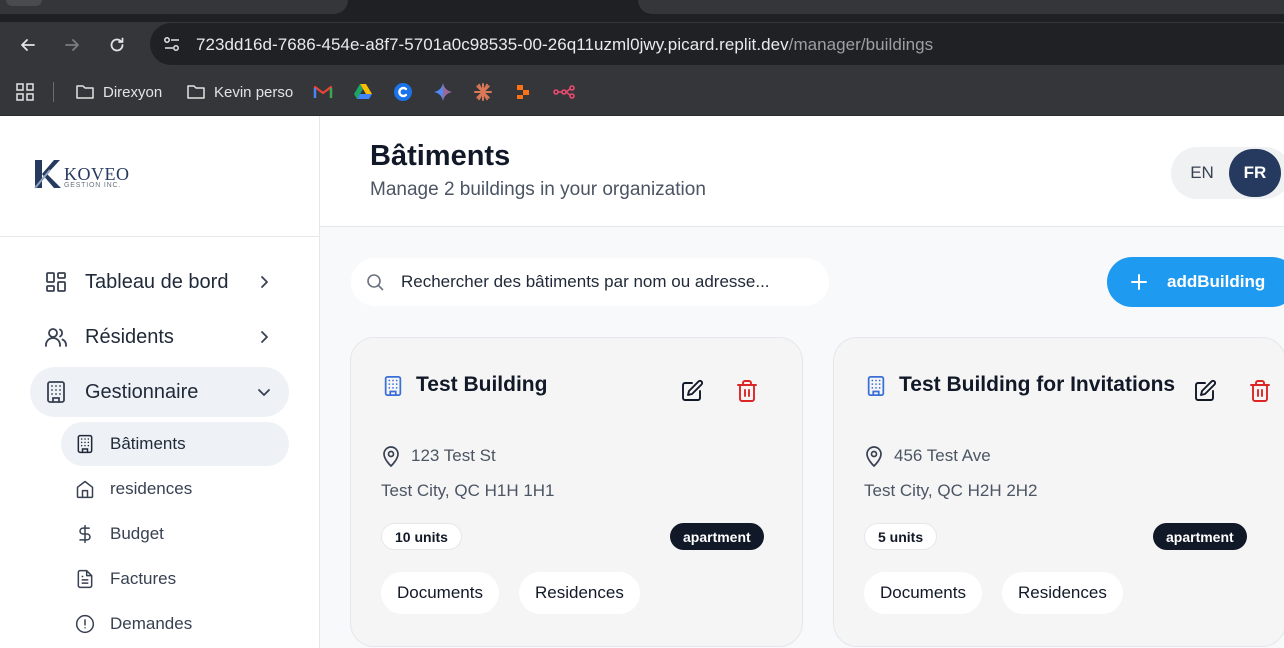  What do you see at coordinates (1202, 173) in the screenshot?
I see `lang-en-button: EN` at bounding box center [1202, 173].